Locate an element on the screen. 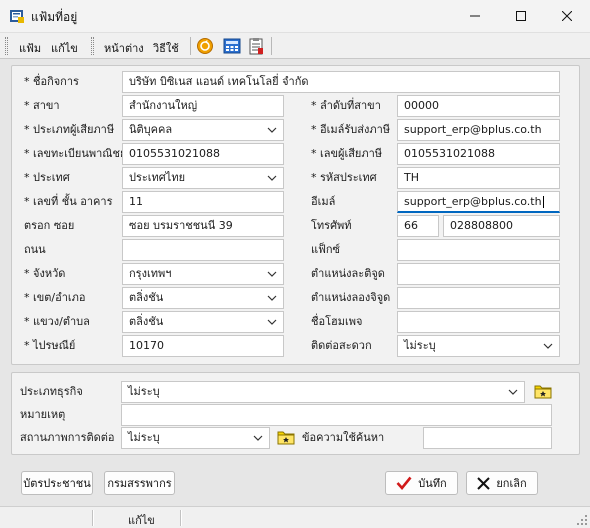  branch-no-field: 00000 is located at coordinates (478, 106).